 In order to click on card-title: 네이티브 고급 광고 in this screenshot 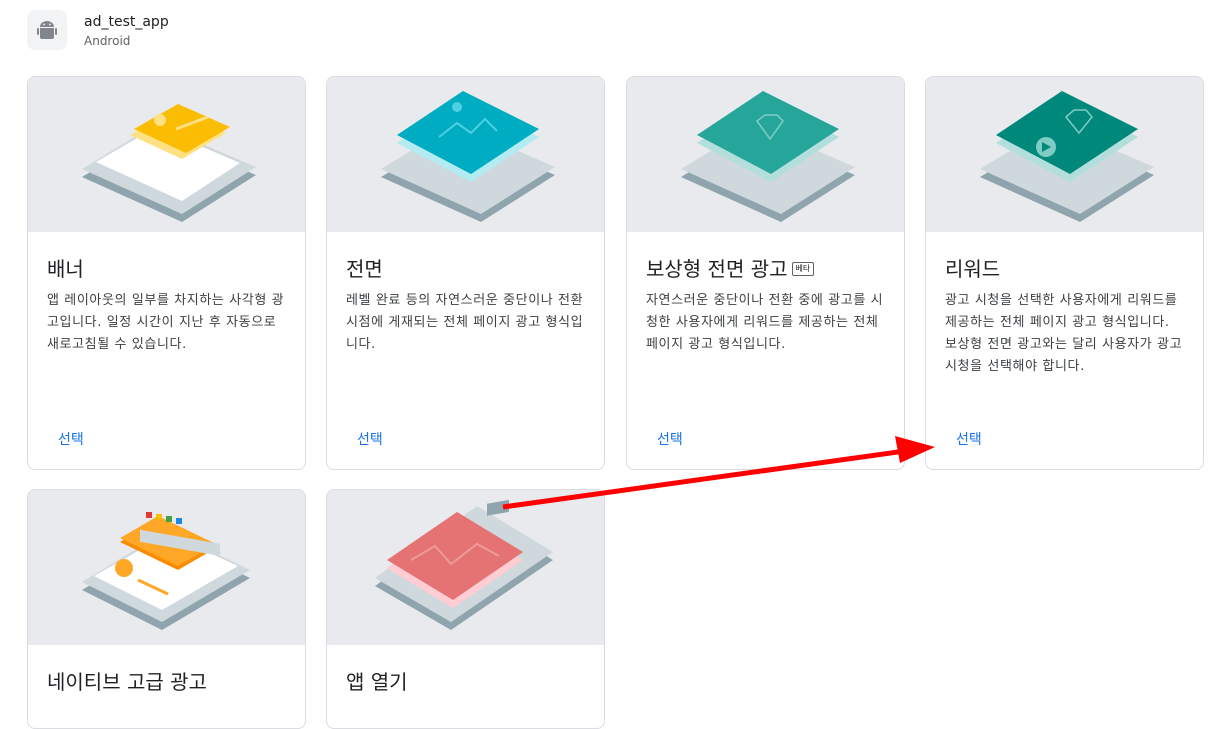, I will do `click(127, 682)`.